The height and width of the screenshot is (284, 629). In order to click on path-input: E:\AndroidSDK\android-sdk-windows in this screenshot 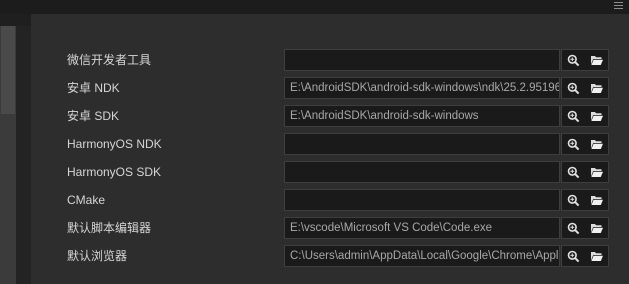, I will do `click(422, 116)`.